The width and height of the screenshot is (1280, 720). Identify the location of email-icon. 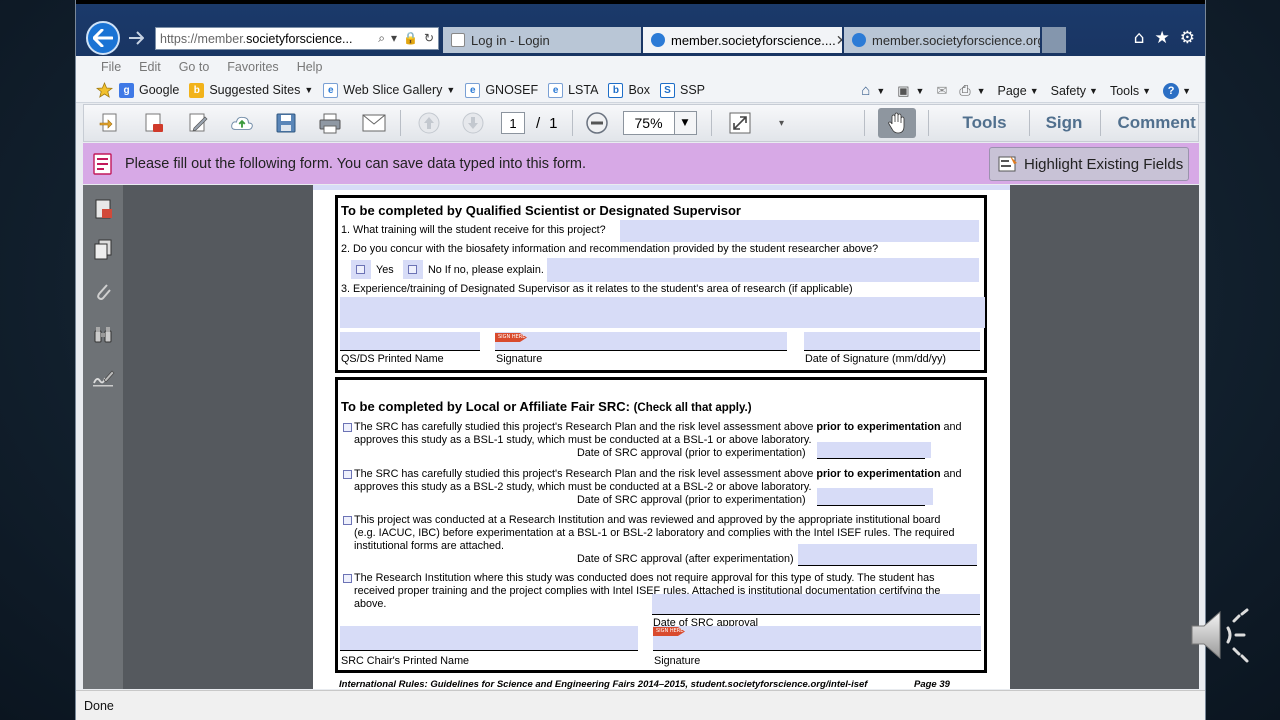
(374, 123).